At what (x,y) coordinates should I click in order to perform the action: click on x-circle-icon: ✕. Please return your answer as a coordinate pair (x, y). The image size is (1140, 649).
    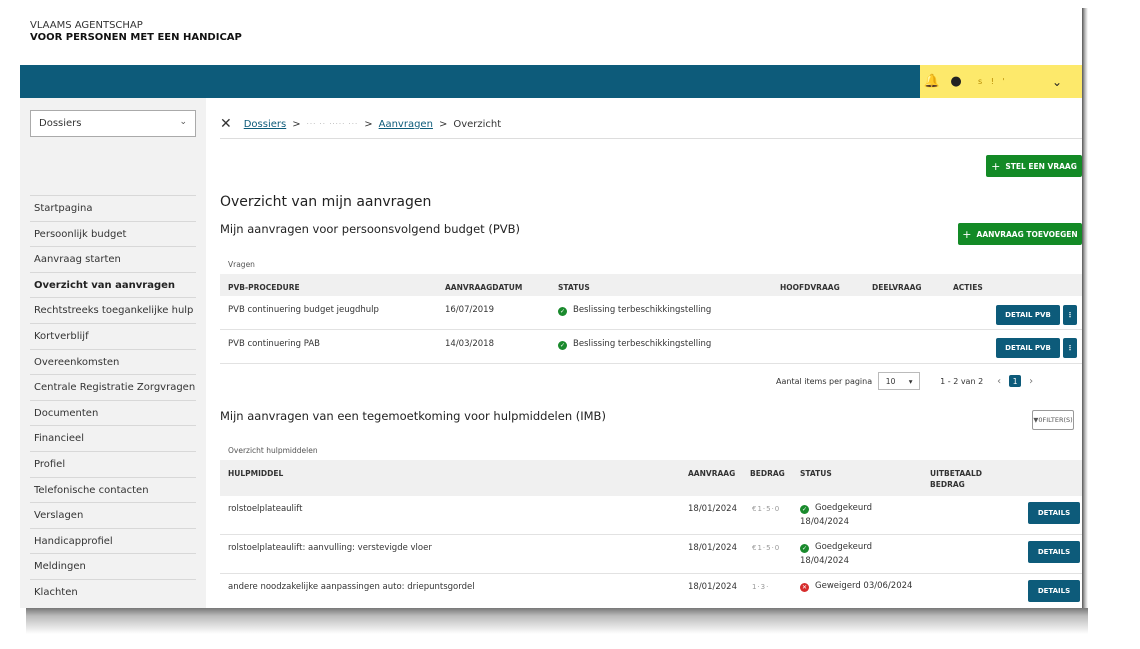
    Looking at the image, I should click on (804, 587).